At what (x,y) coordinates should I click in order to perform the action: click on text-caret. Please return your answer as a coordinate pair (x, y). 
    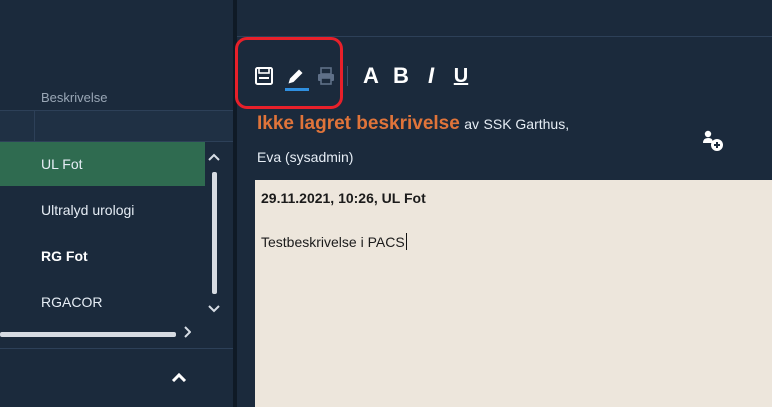
    Looking at the image, I should click on (406, 241).